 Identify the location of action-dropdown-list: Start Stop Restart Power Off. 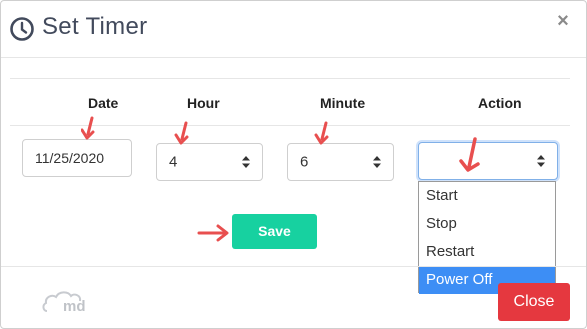
(487, 237).